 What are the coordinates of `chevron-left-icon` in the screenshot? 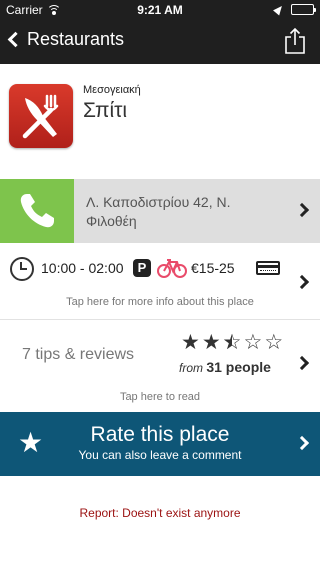 It's located at (15, 39).